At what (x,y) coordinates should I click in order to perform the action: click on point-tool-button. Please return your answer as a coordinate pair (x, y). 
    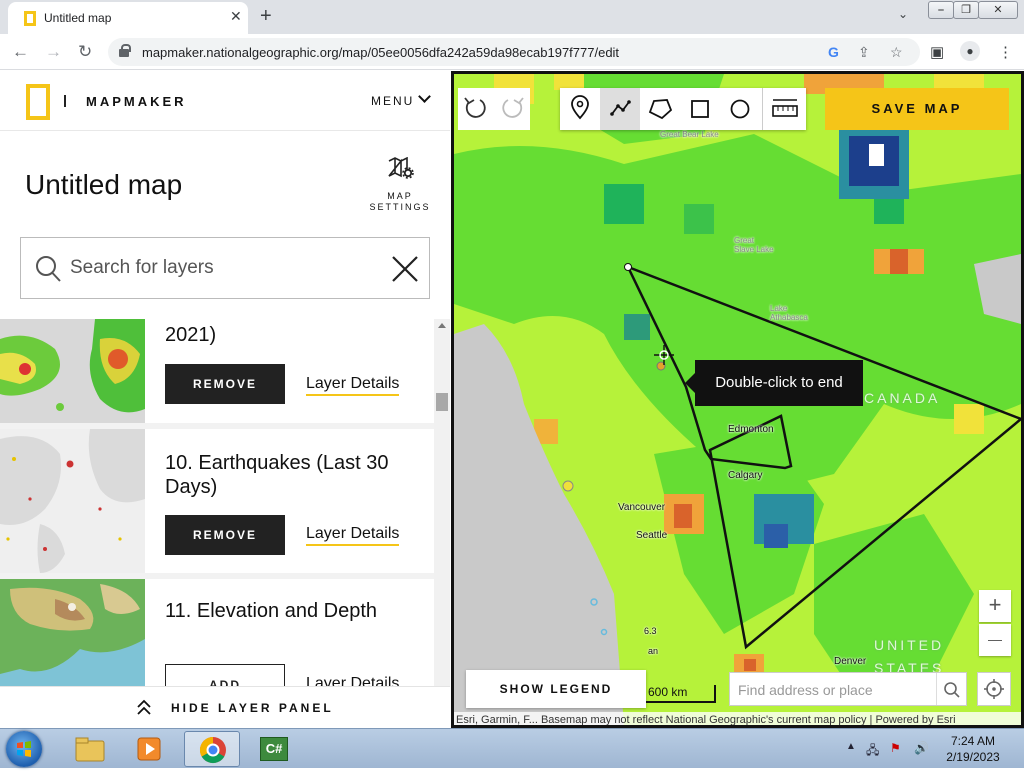
    Looking at the image, I should click on (580, 109).